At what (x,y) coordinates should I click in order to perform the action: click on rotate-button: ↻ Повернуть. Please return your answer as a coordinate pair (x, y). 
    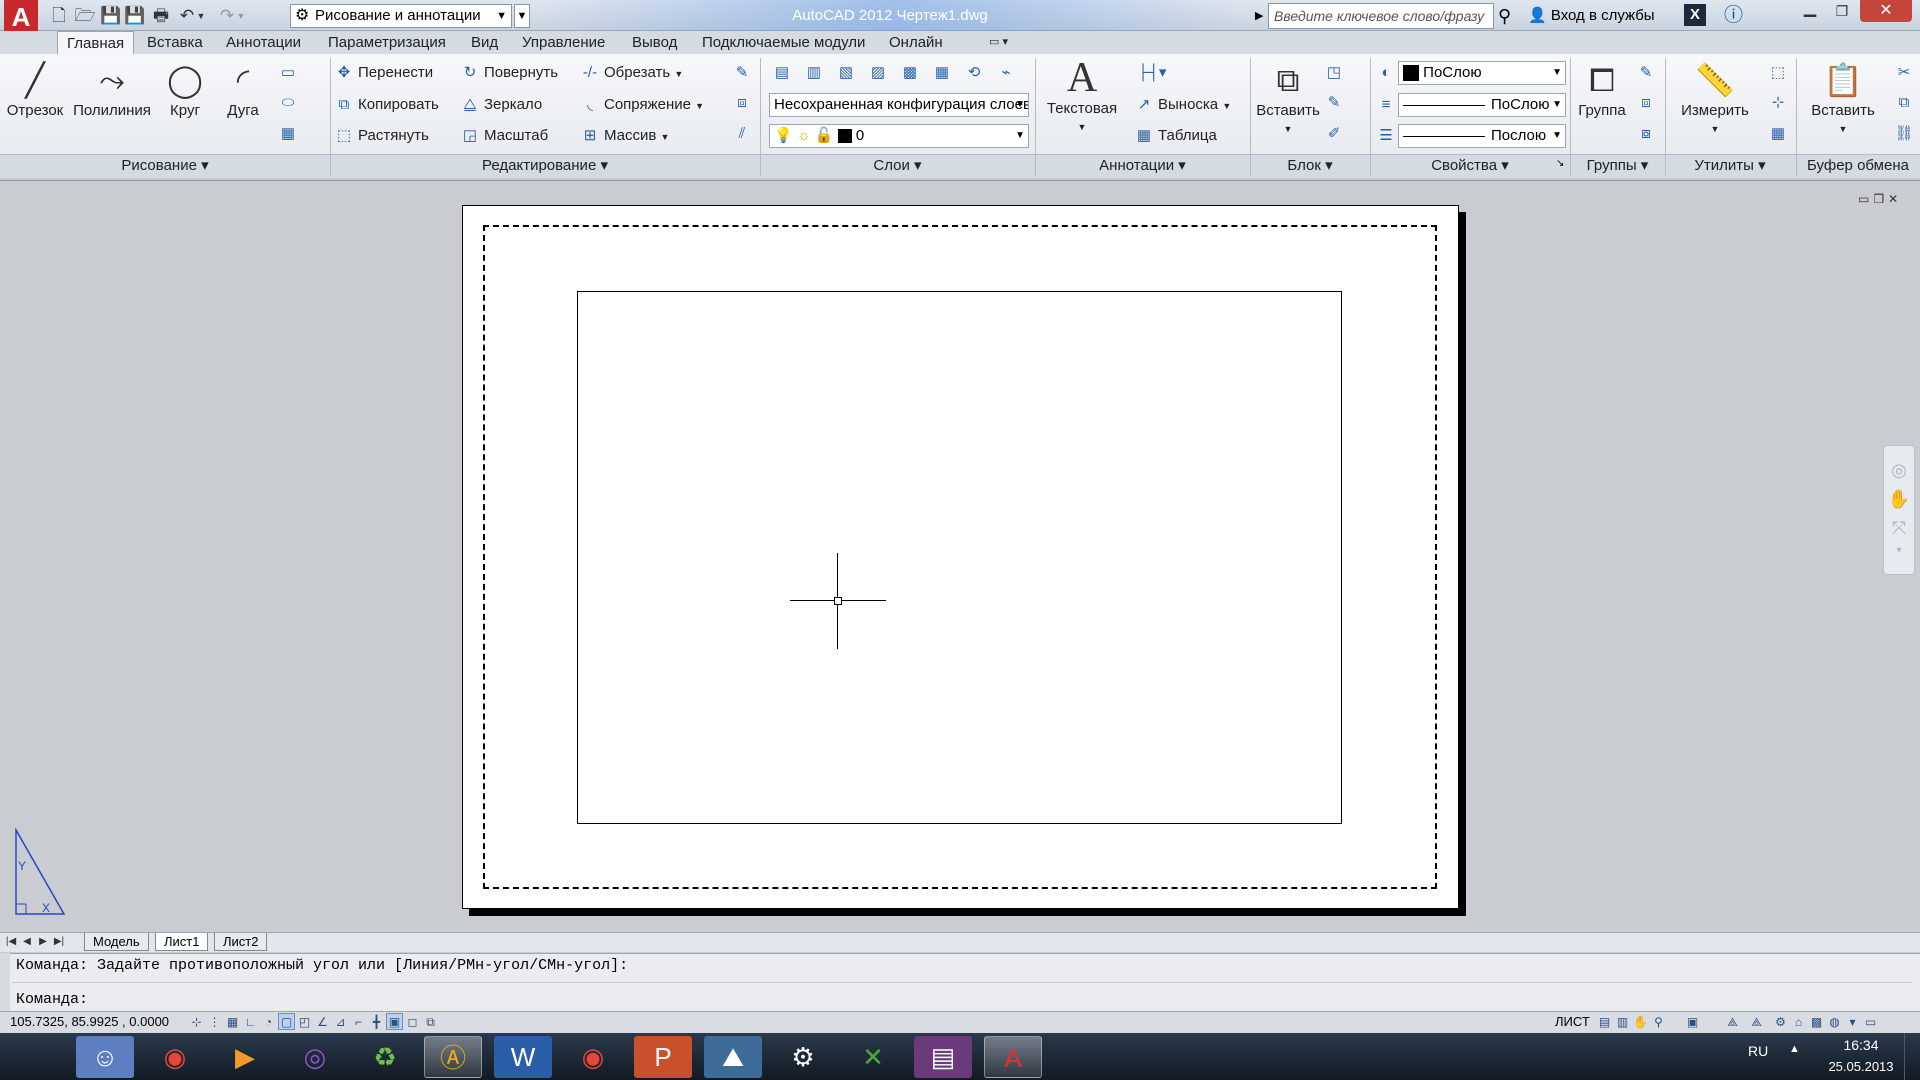
    Looking at the image, I should click on (509, 73).